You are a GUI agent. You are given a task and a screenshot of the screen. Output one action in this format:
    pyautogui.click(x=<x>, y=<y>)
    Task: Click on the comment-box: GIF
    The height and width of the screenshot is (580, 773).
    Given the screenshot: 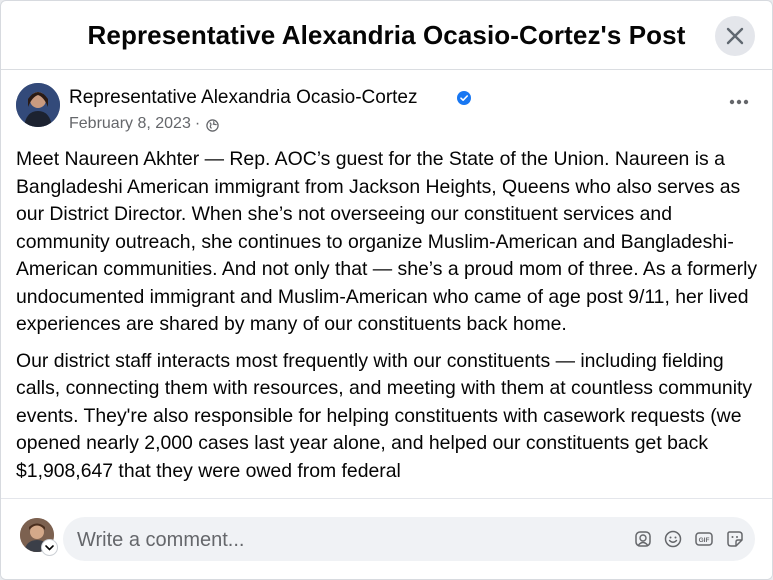 What is the action you would take?
    pyautogui.click(x=409, y=540)
    